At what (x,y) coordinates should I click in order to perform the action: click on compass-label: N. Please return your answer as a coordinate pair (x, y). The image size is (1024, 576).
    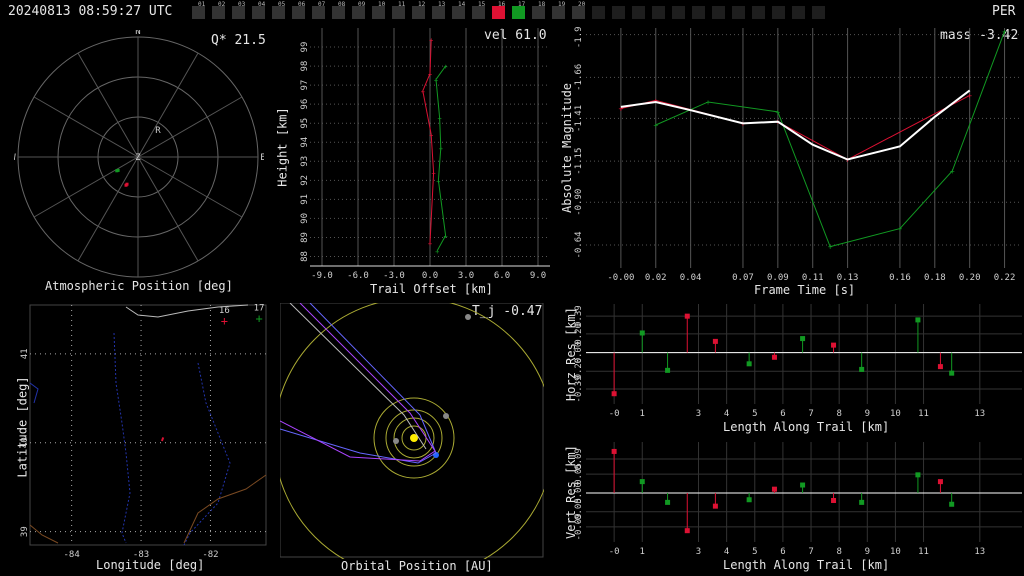
    Looking at the image, I should click on (137, 33).